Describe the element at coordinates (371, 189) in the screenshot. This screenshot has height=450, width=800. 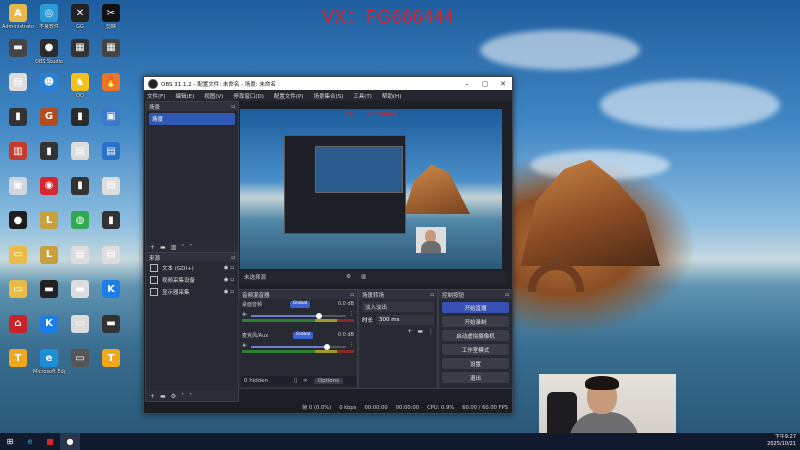
I see `preview-canvas: VX：FG666444` at that location.